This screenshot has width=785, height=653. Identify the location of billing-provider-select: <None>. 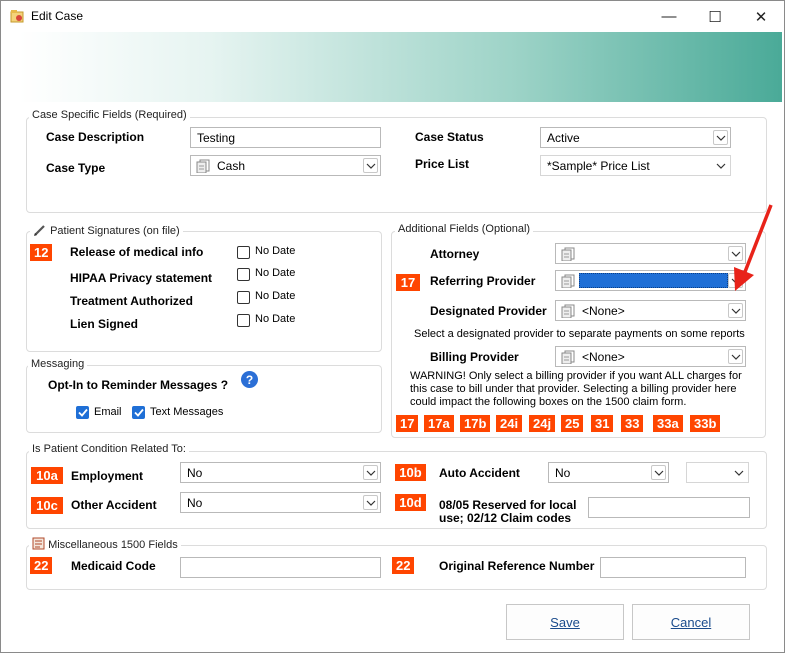
(650, 356).